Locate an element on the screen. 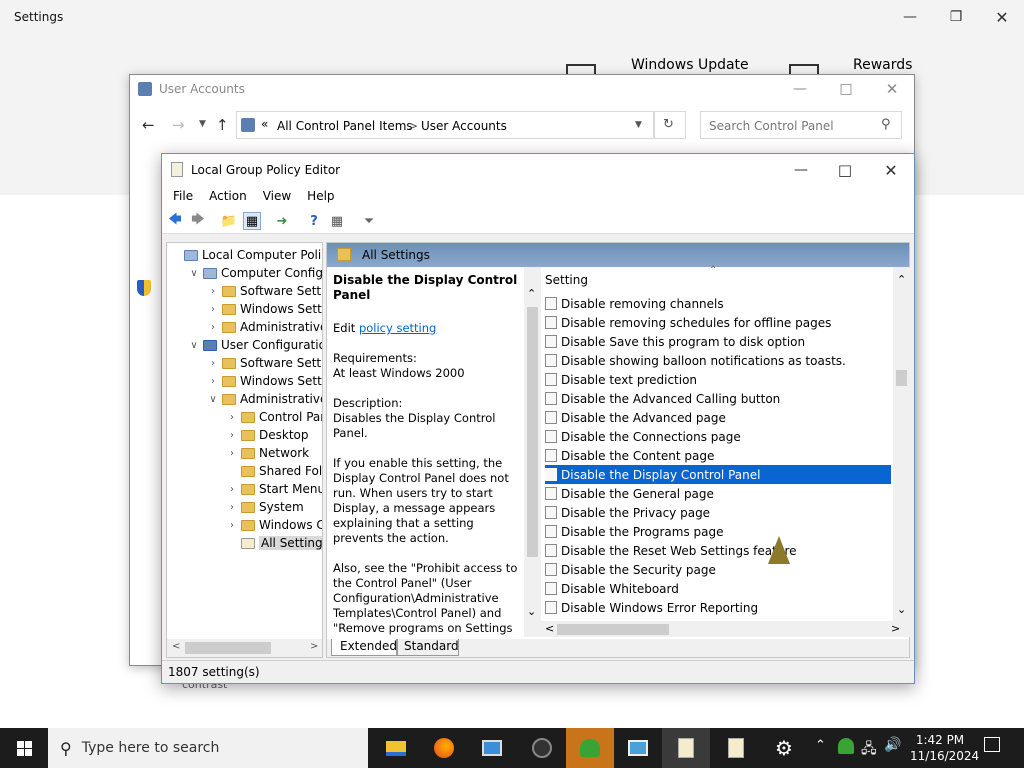  setting-row: Disable the Reset Web Settings feature is located at coordinates (718, 550).